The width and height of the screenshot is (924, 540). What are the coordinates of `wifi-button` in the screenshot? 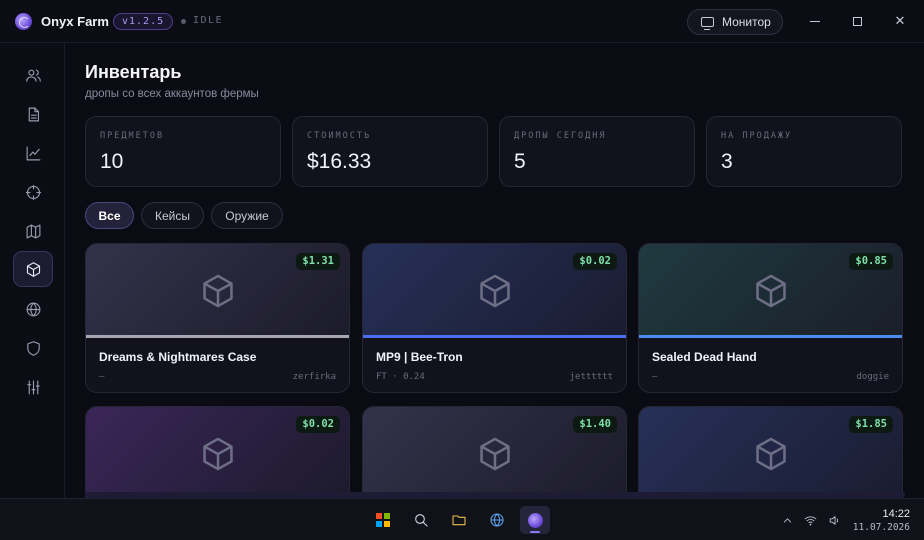 It's located at (810, 520).